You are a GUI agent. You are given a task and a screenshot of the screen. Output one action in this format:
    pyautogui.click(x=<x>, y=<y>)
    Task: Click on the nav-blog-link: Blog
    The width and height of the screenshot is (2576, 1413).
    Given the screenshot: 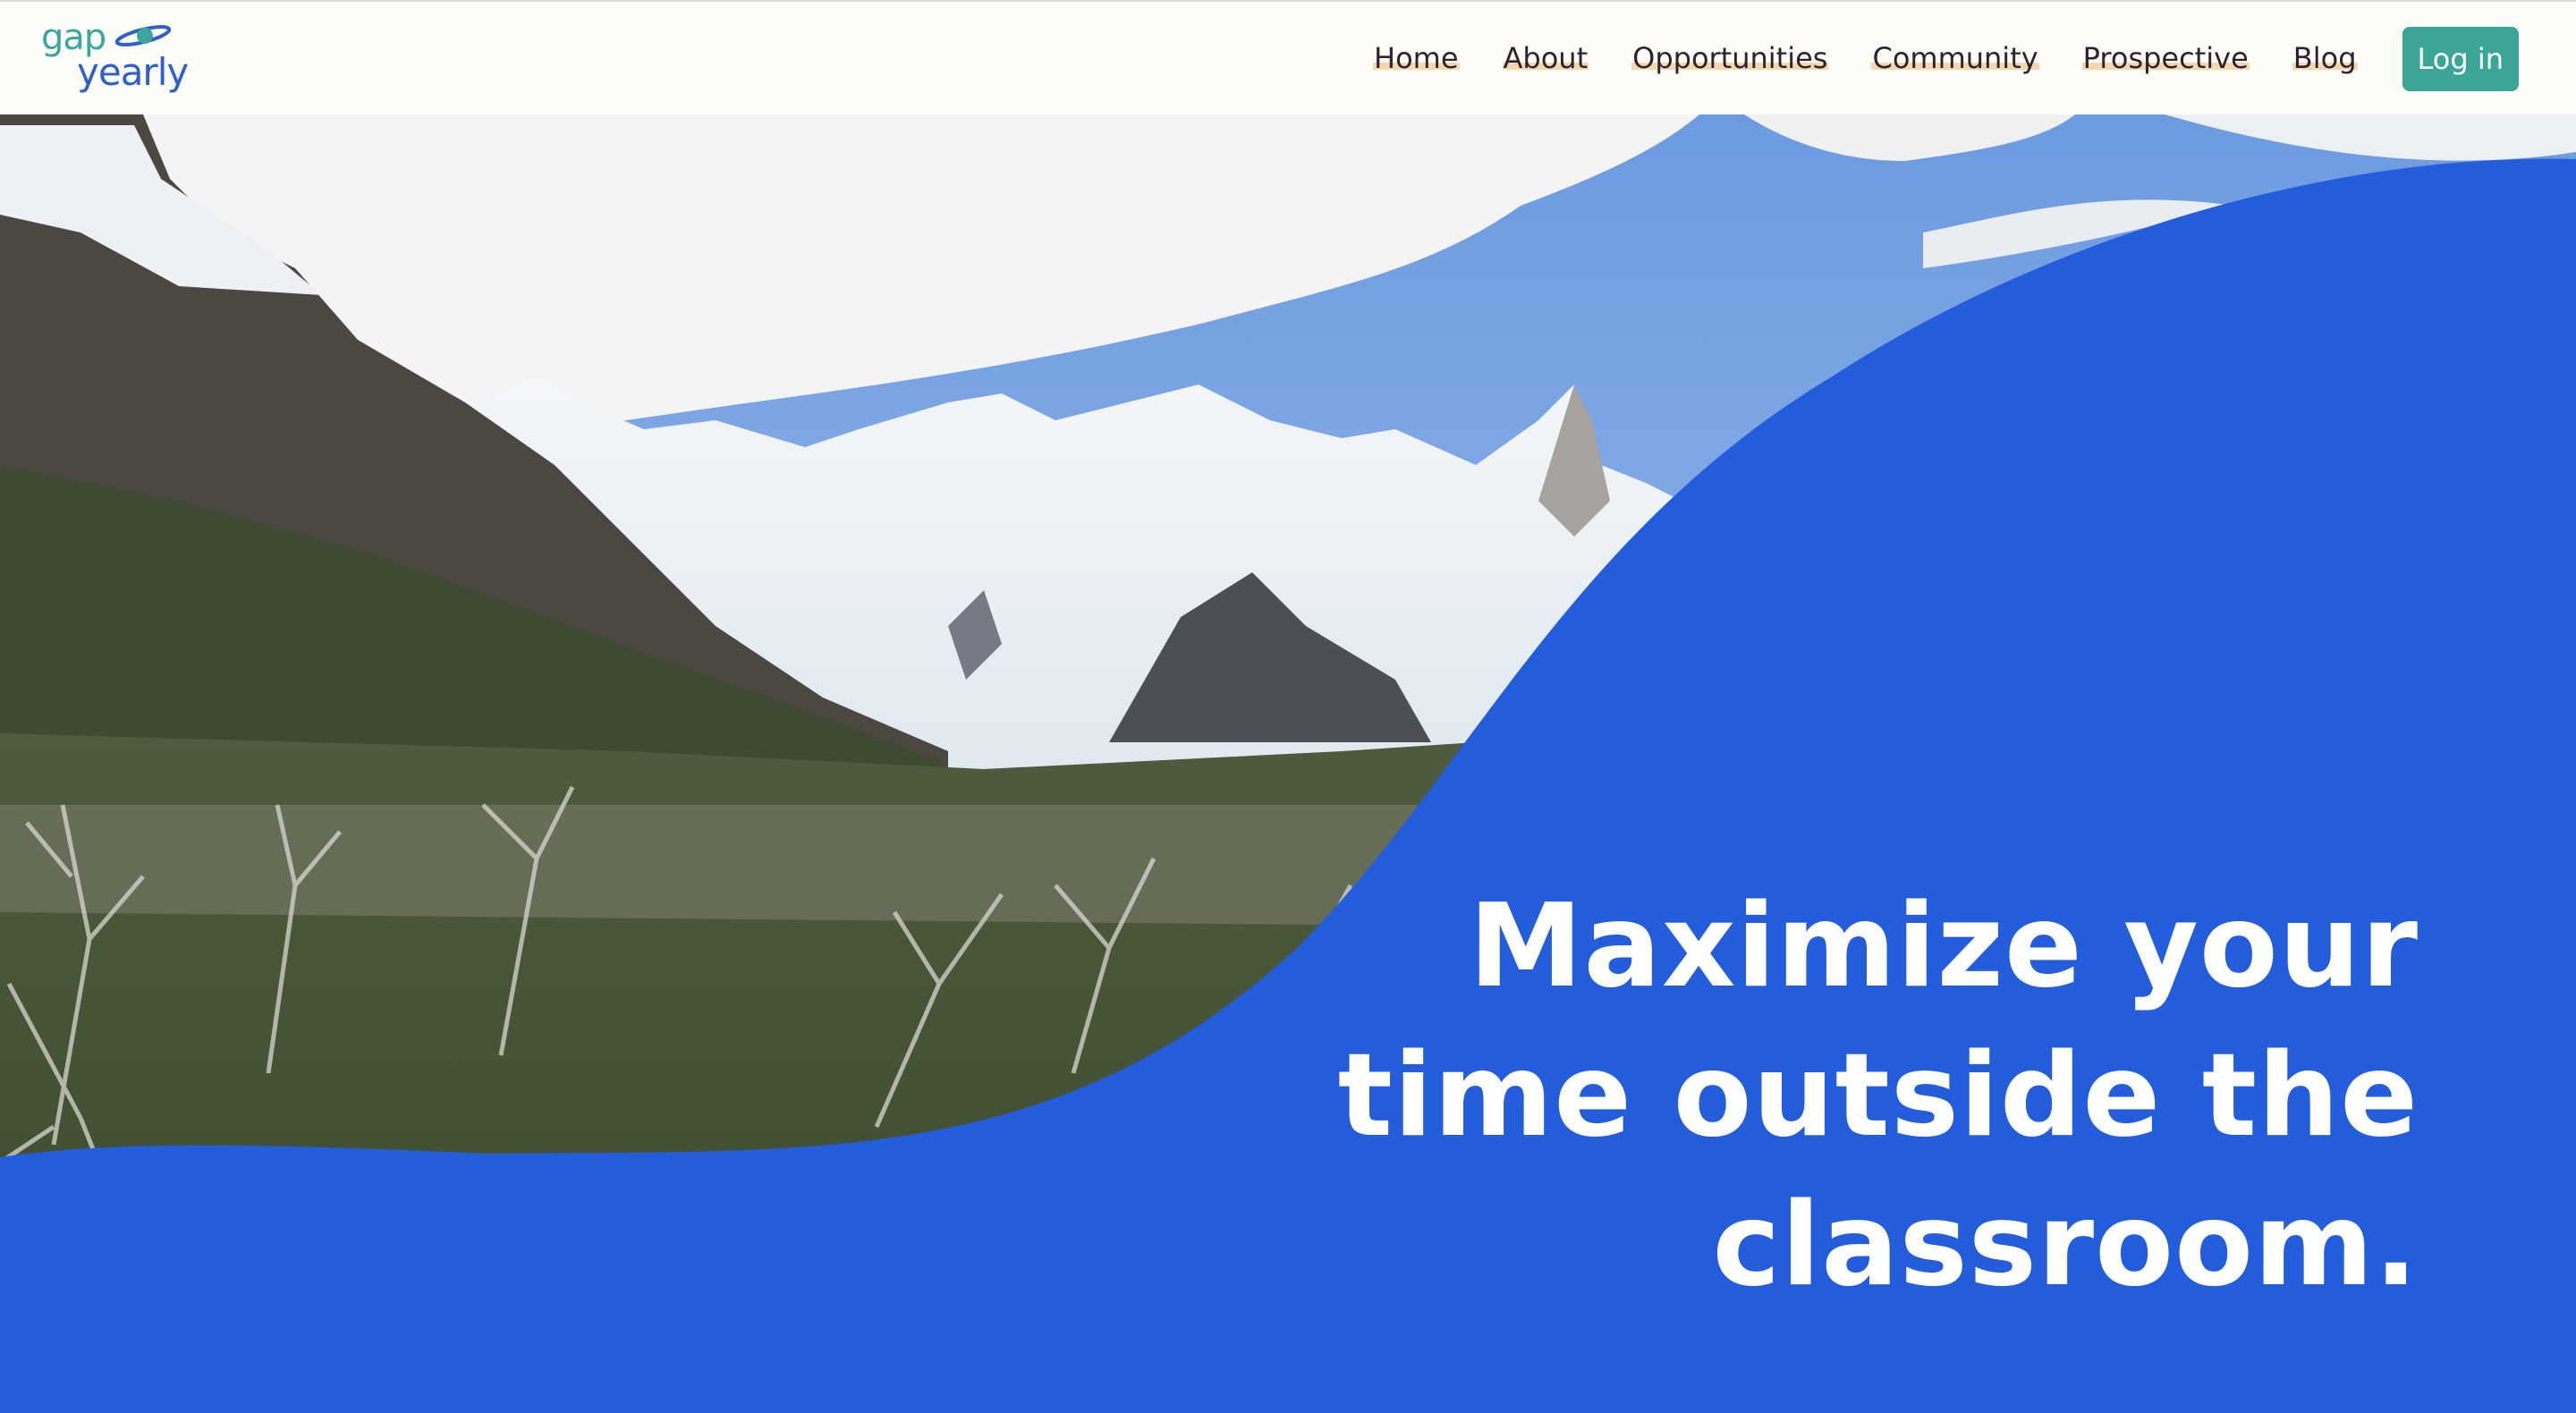 What is the action you would take?
    pyautogui.click(x=2325, y=59)
    